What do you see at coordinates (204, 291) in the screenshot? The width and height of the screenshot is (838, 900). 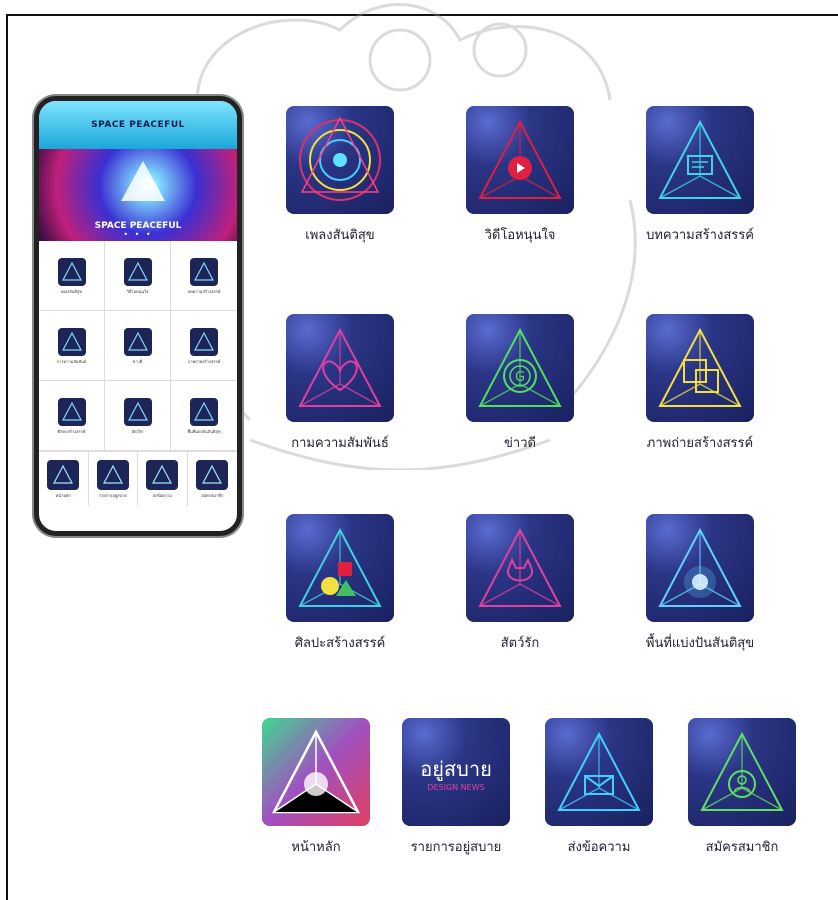 I see `phone-menu-label: บทความสร้างสรรค์` at bounding box center [204, 291].